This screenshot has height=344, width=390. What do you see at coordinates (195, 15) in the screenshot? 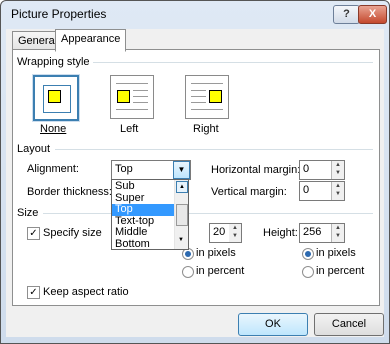
I see `title-bar: Picture Properties ? X` at bounding box center [195, 15].